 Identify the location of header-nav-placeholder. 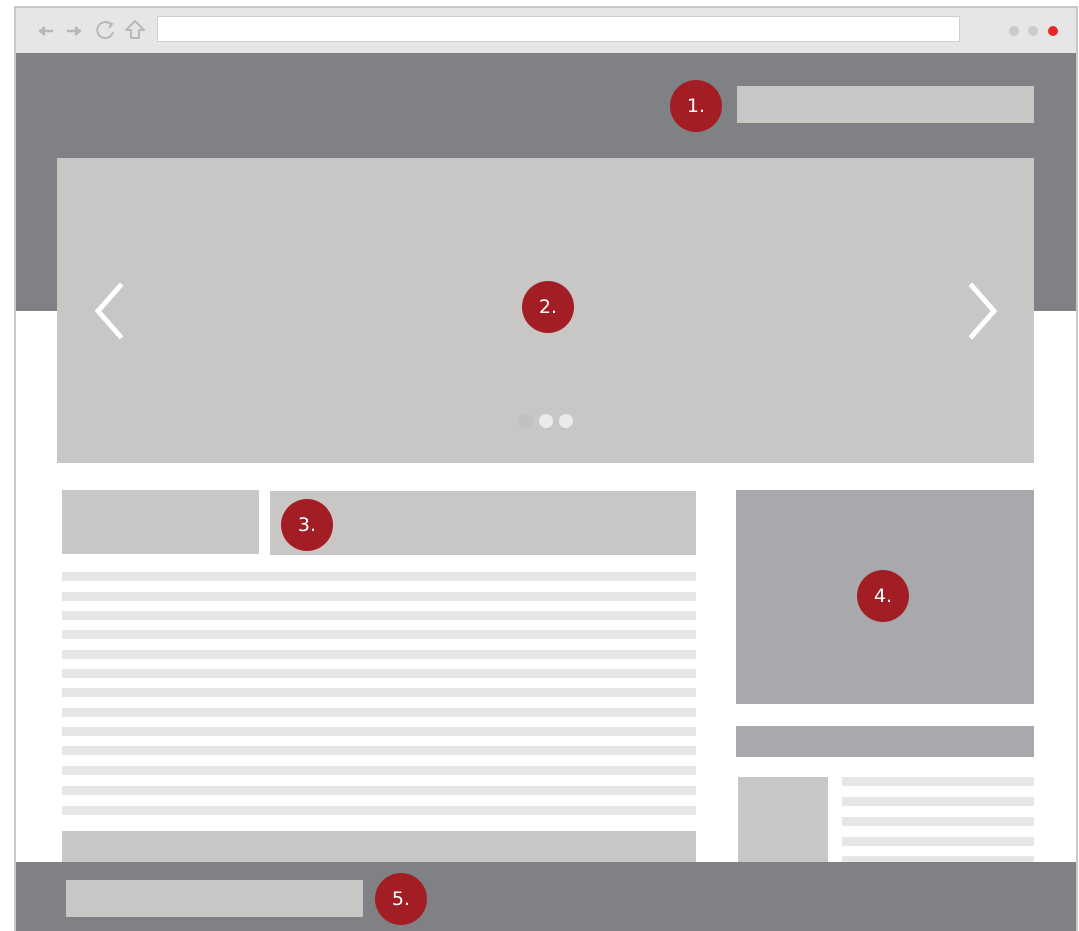
(885, 104).